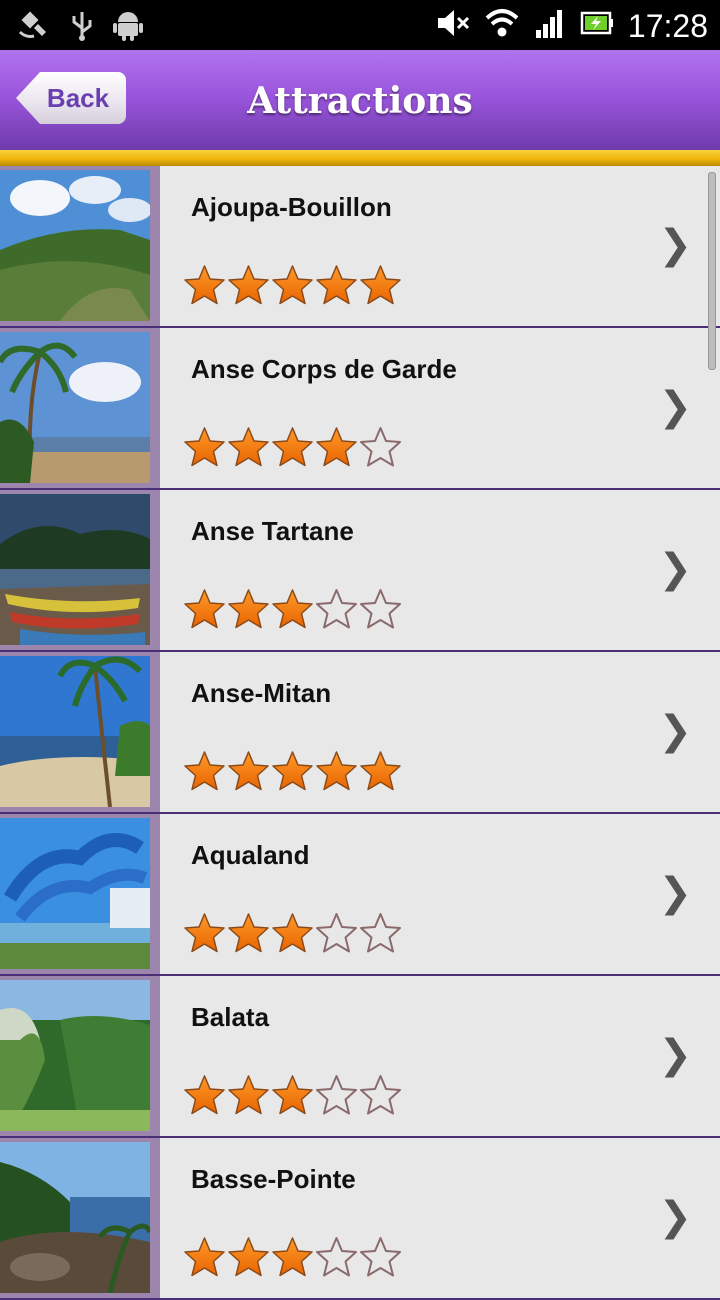 The image size is (720, 1300). Describe the element at coordinates (360, 25) in the screenshot. I see `status-bar: 17:28` at that location.